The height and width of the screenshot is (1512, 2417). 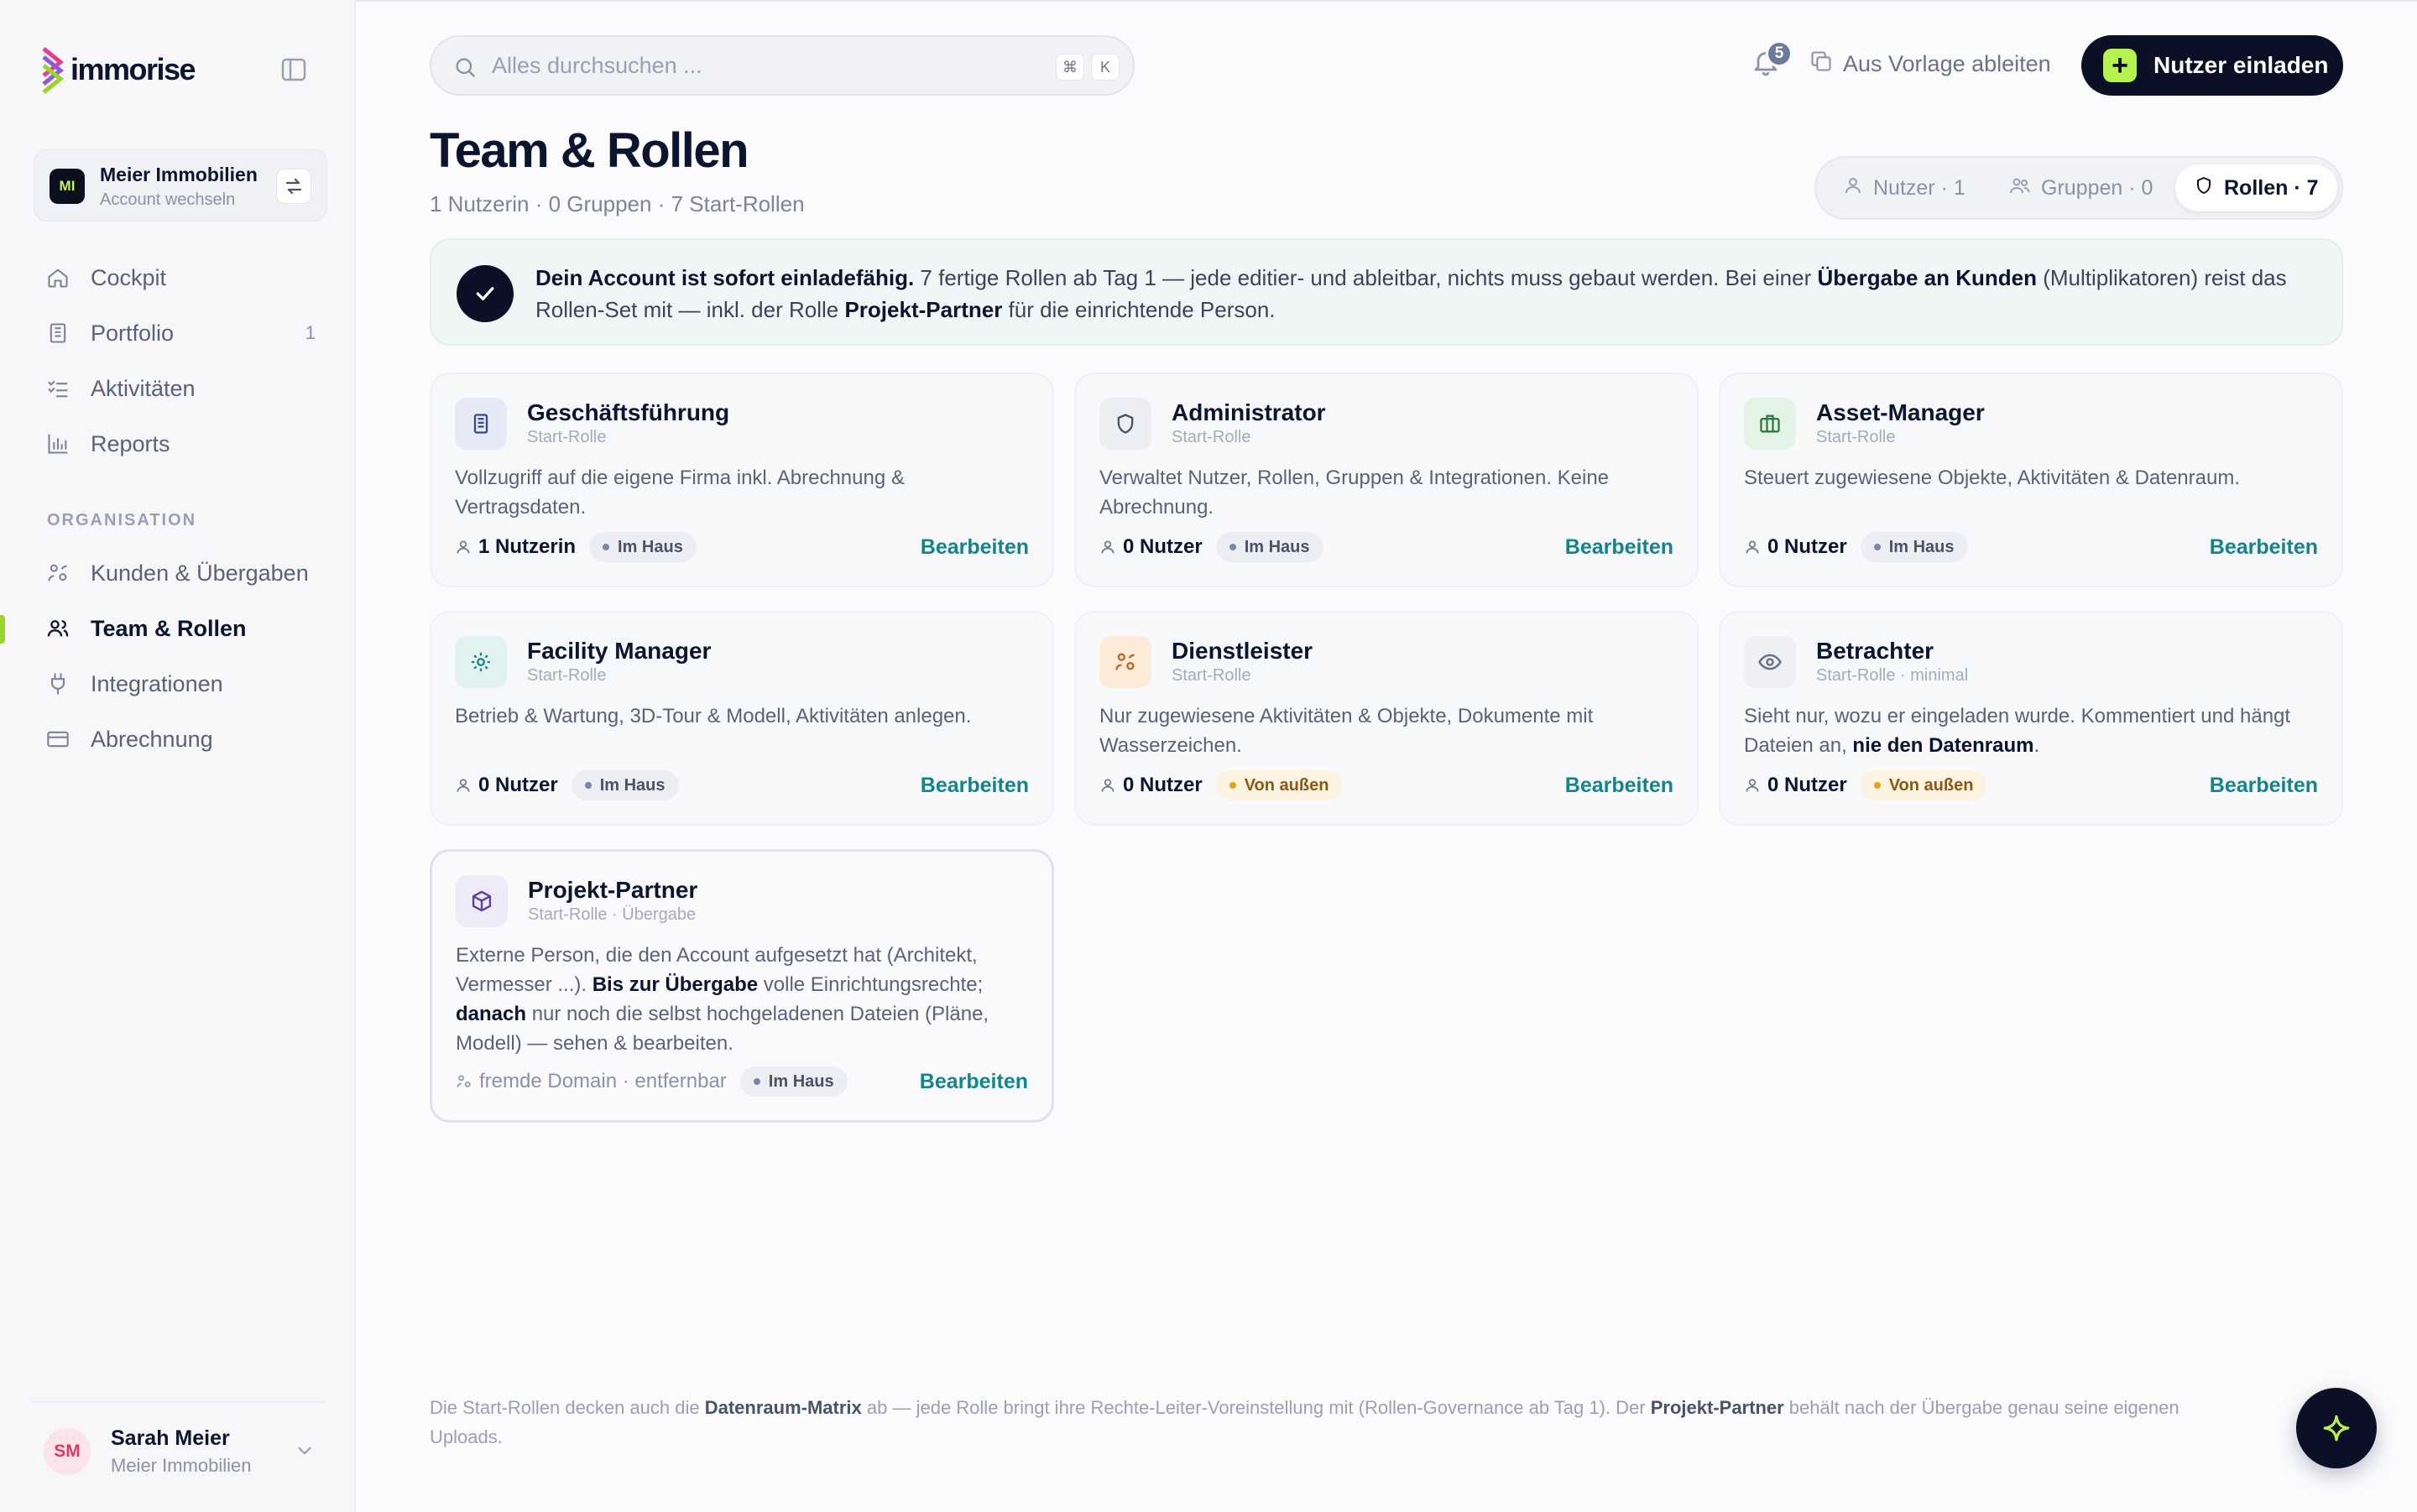 I want to click on plug-icon, so click(x=57, y=683).